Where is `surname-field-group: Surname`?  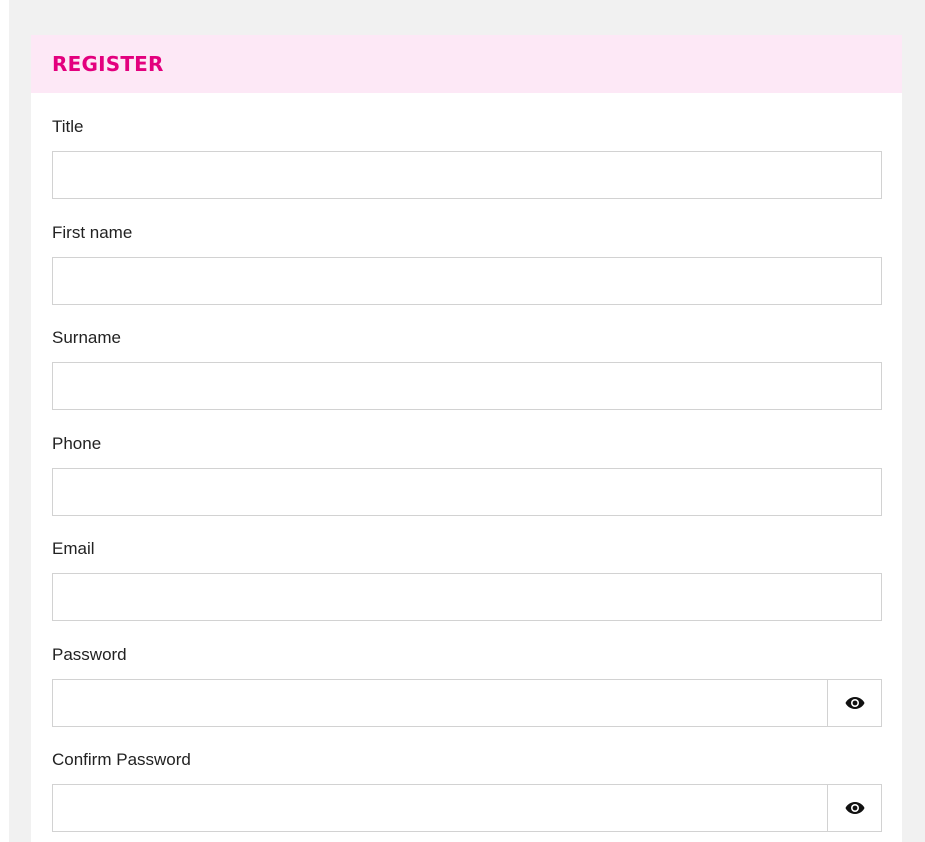 surname-field-group: Surname is located at coordinates (467, 357).